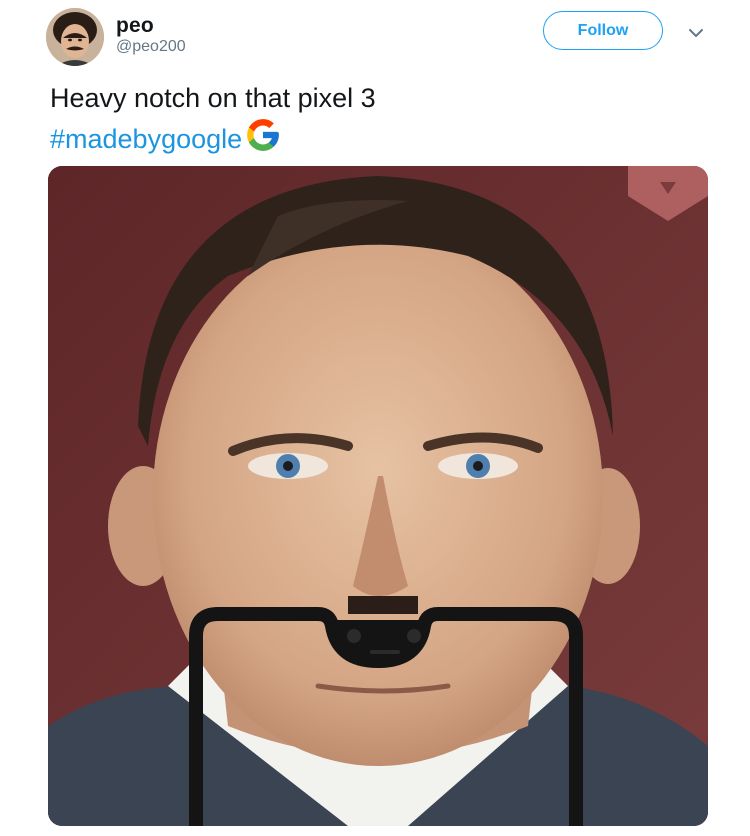 This screenshot has height=836, width=750. Describe the element at coordinates (378, 38) in the screenshot. I see `tweet-header: peo @peo200 Follow` at that location.